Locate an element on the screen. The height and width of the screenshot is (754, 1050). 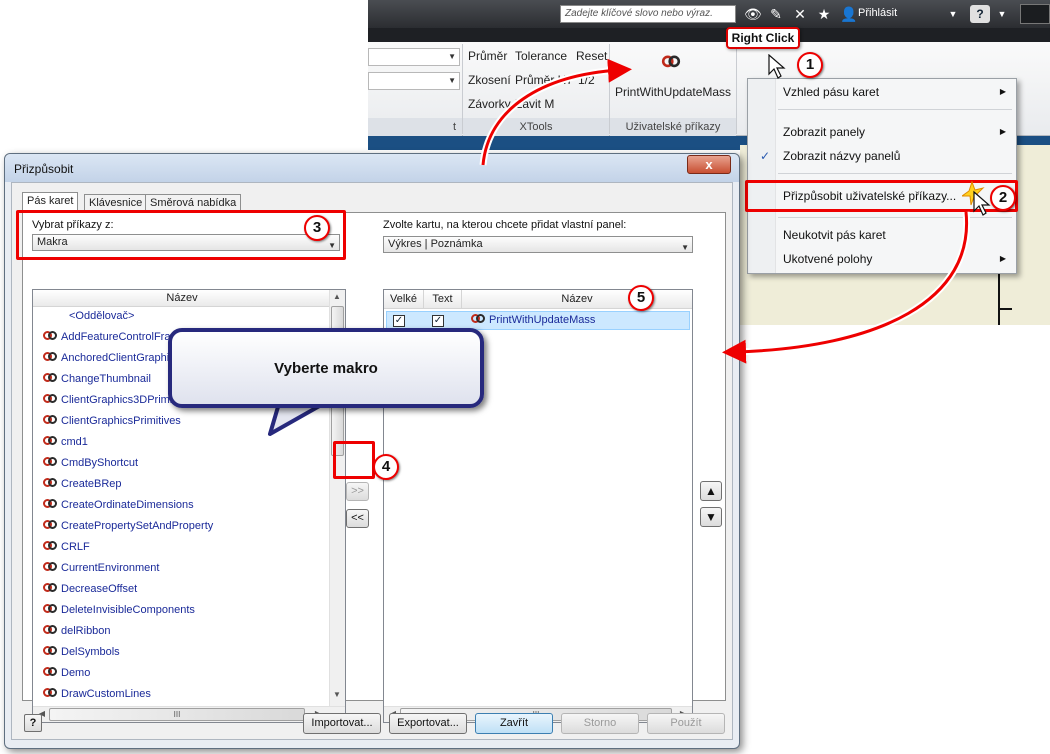
callout-text: Vyberte makro is located at coordinates (326, 368).